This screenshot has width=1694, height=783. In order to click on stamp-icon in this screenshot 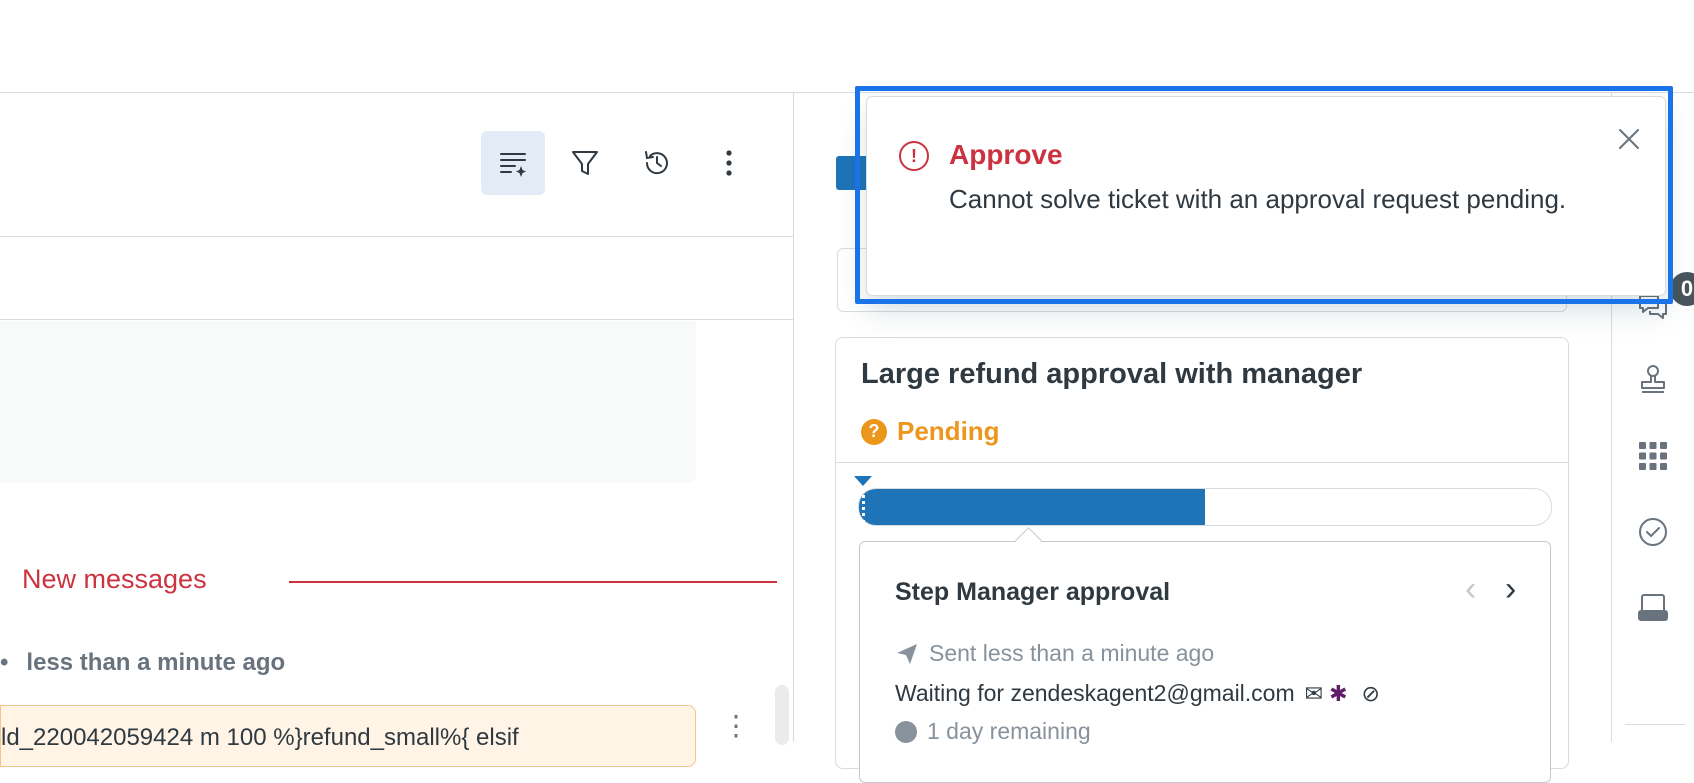, I will do `click(1653, 379)`.